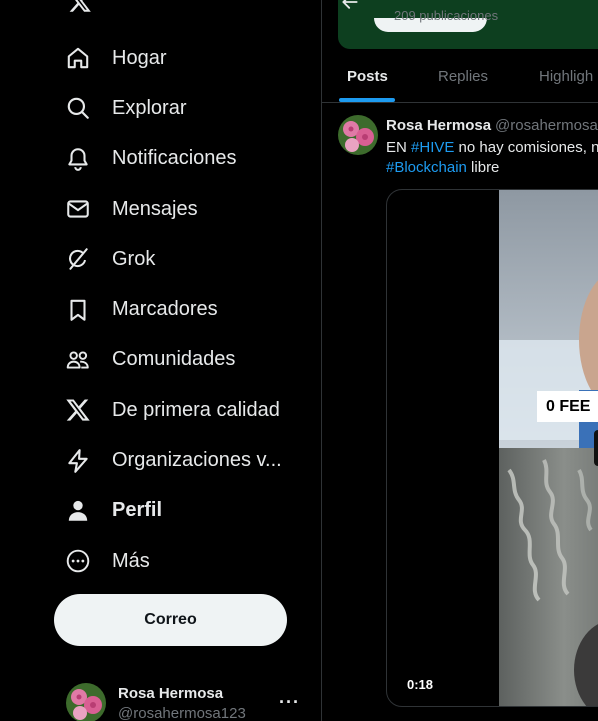 The width and height of the screenshot is (598, 721). What do you see at coordinates (139, 57) in the screenshot?
I see `nav-label: Hogar` at bounding box center [139, 57].